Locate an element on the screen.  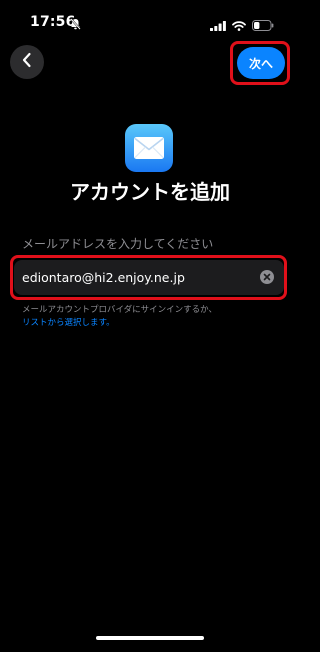
status-time: 17:56 is located at coordinates (53, 22).